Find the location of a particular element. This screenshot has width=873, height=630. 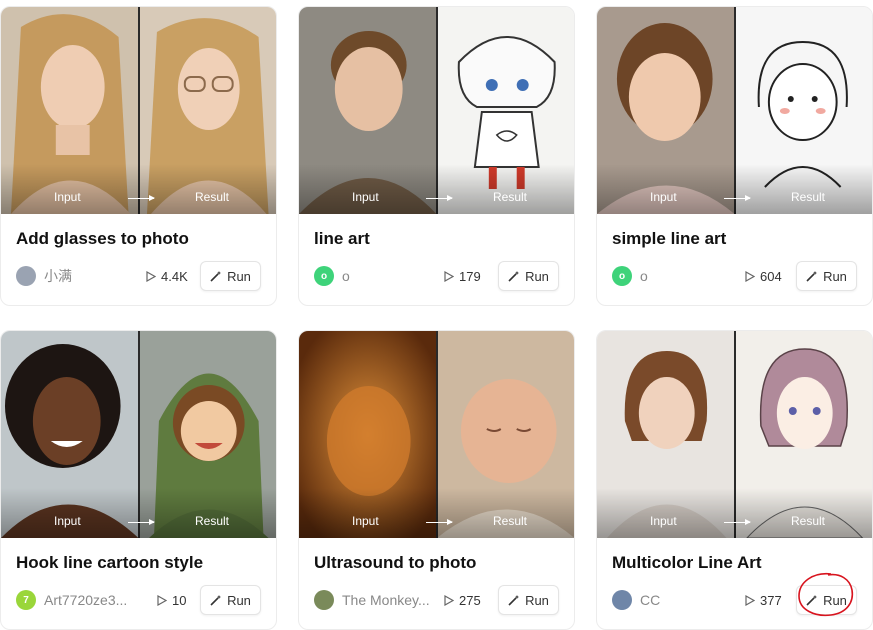

card-meta: The Monkey... 275 Run is located at coordinates (436, 600).